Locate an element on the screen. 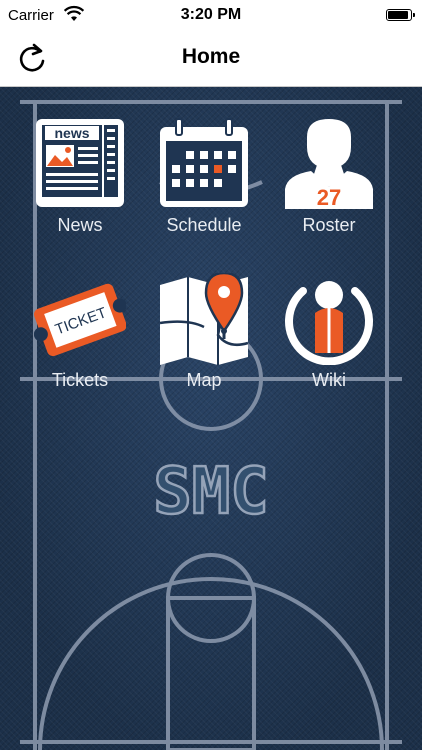 Image resolution: width=422 pixels, height=750 pixels. schedule-label: Schedule is located at coordinates (204, 225).